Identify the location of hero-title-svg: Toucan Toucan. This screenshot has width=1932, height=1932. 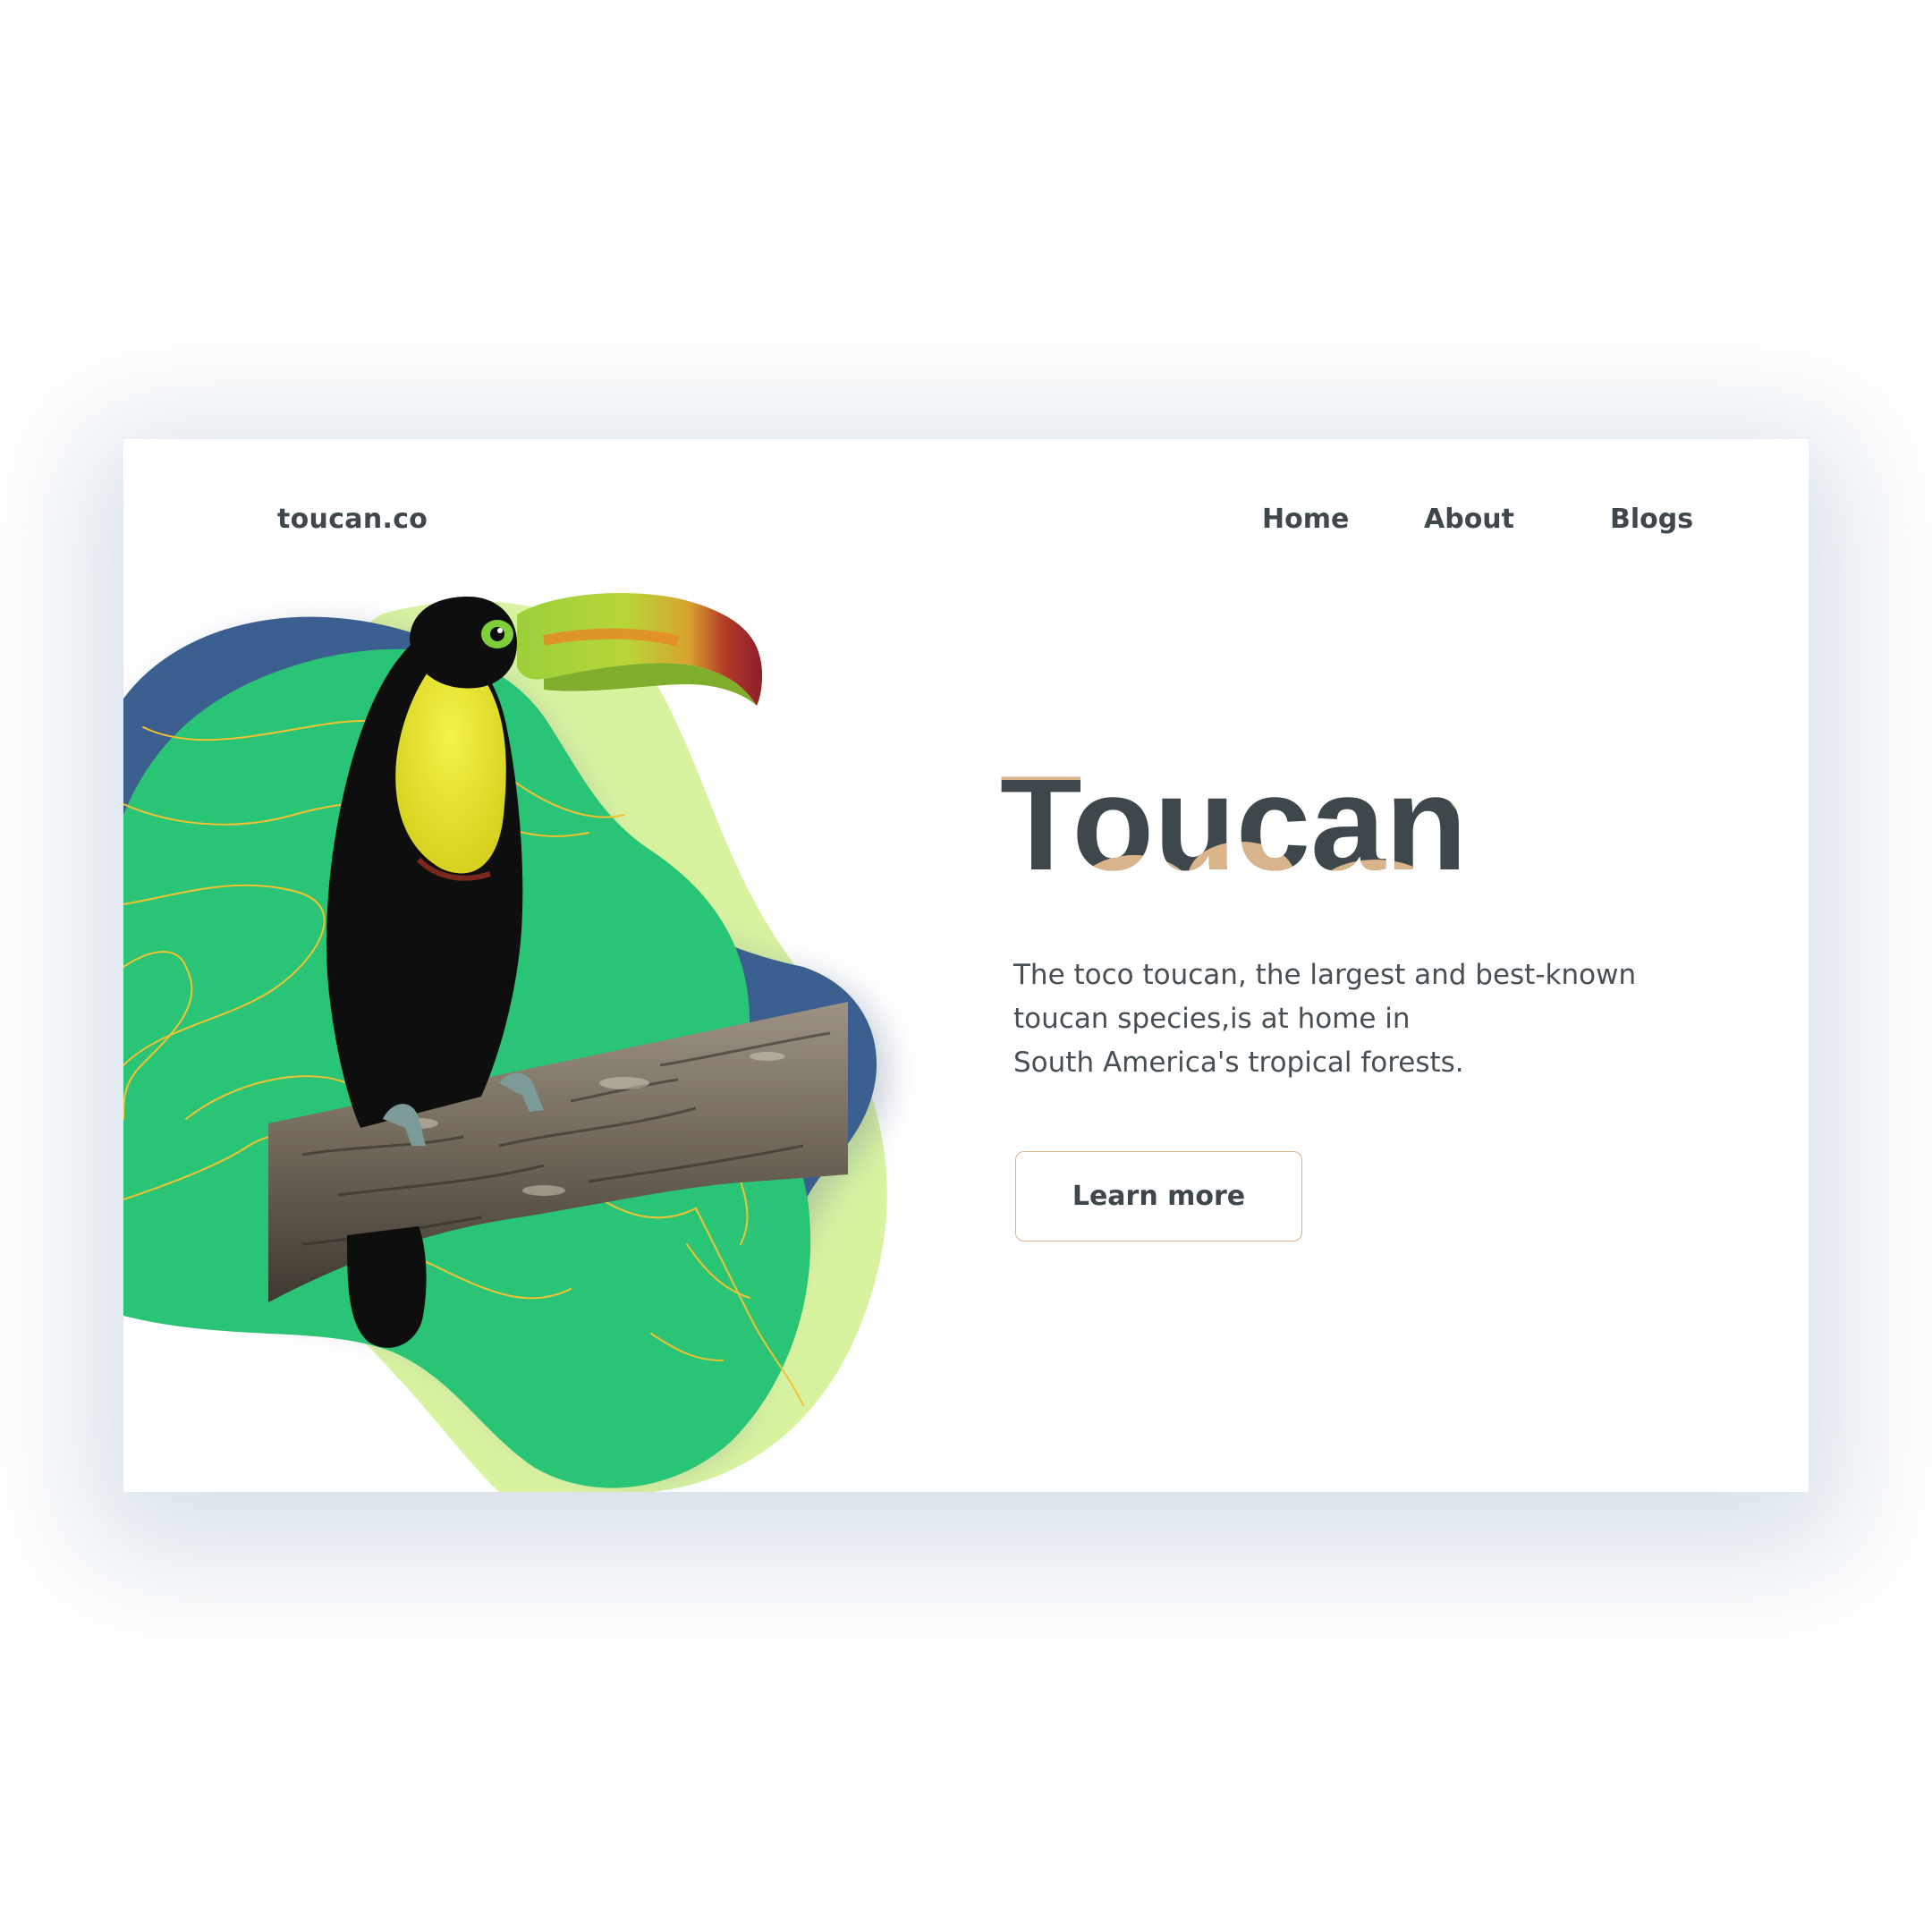
(1234, 819).